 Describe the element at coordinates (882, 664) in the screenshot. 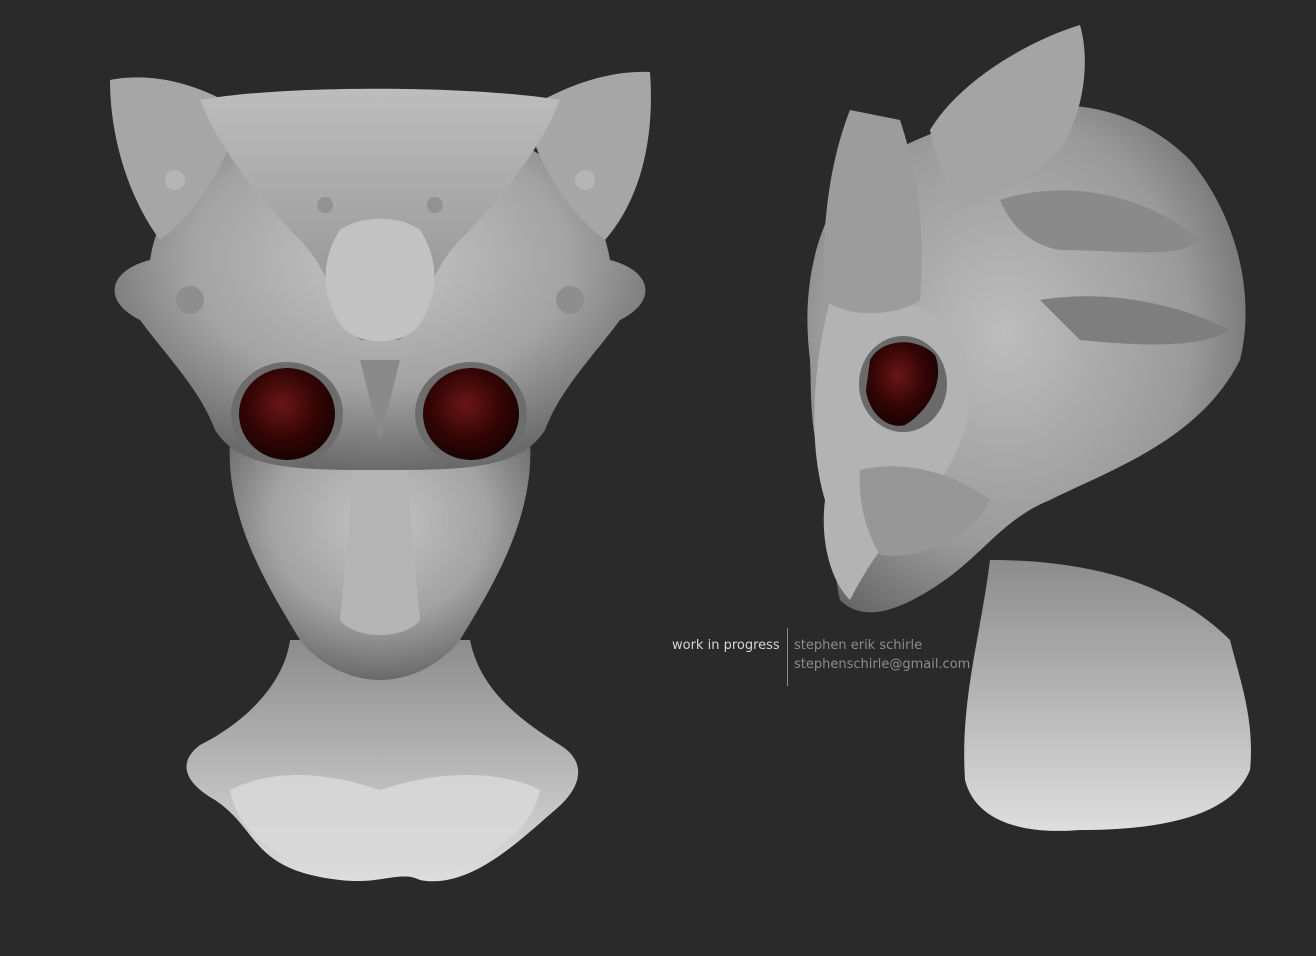

I see `caption-author-email: stephenschirle@gmail.com` at that location.